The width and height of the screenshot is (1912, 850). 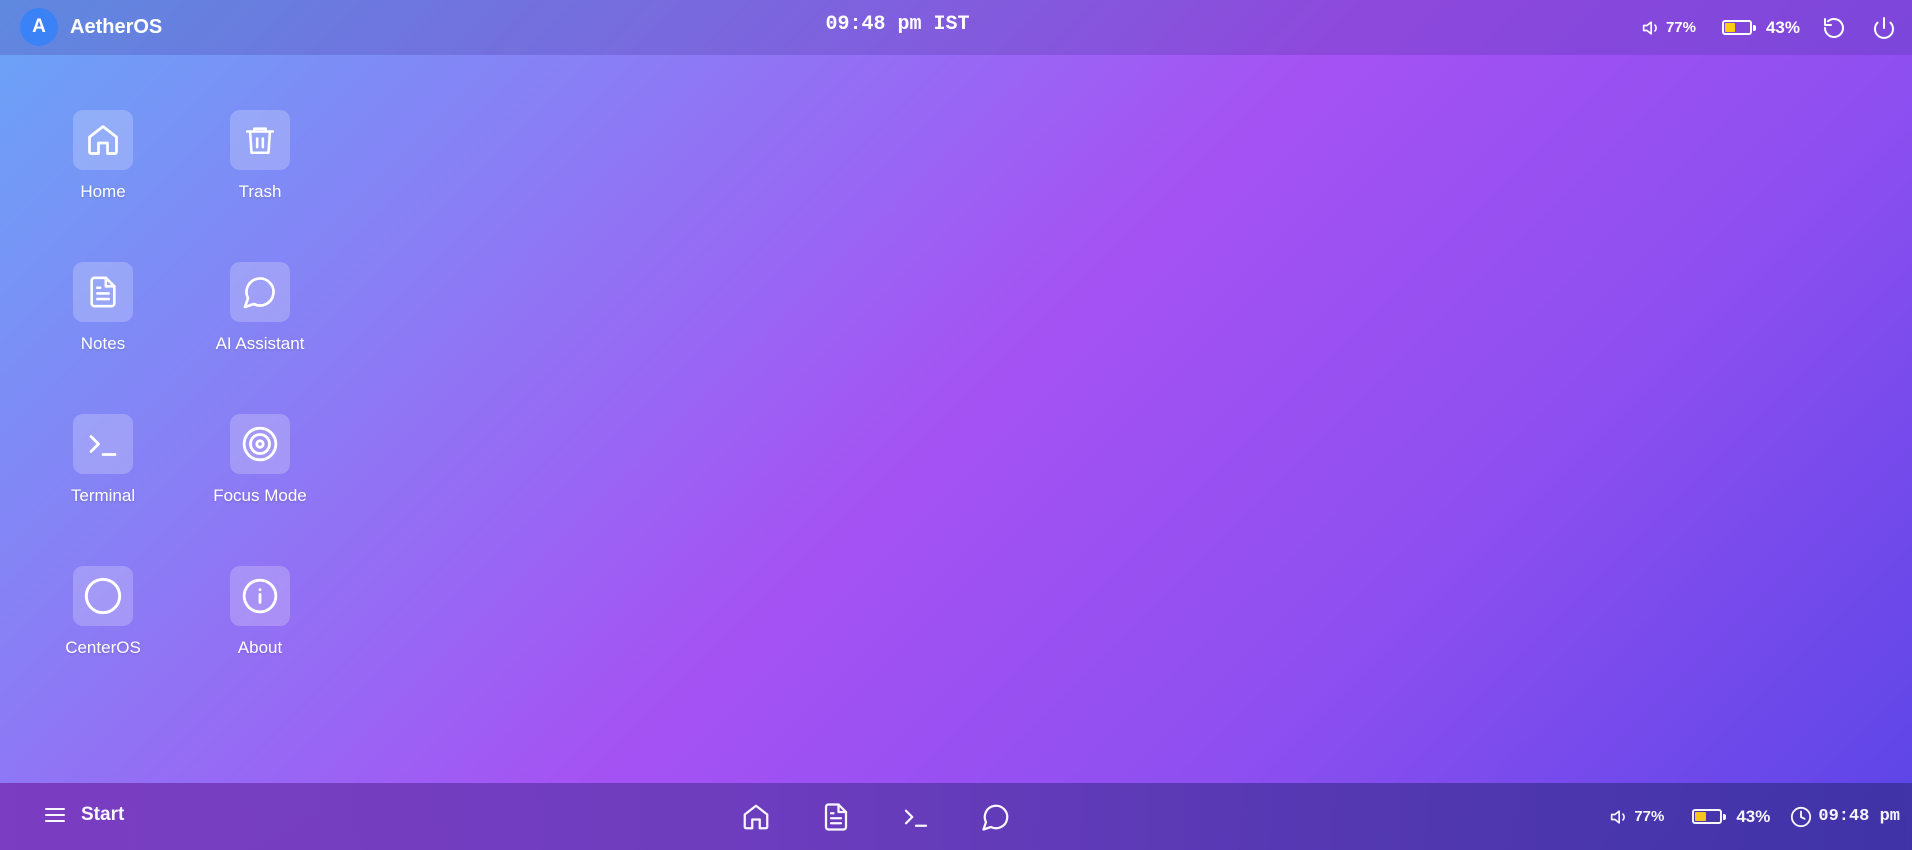 I want to click on clock-icon, so click(x=1801, y=816).